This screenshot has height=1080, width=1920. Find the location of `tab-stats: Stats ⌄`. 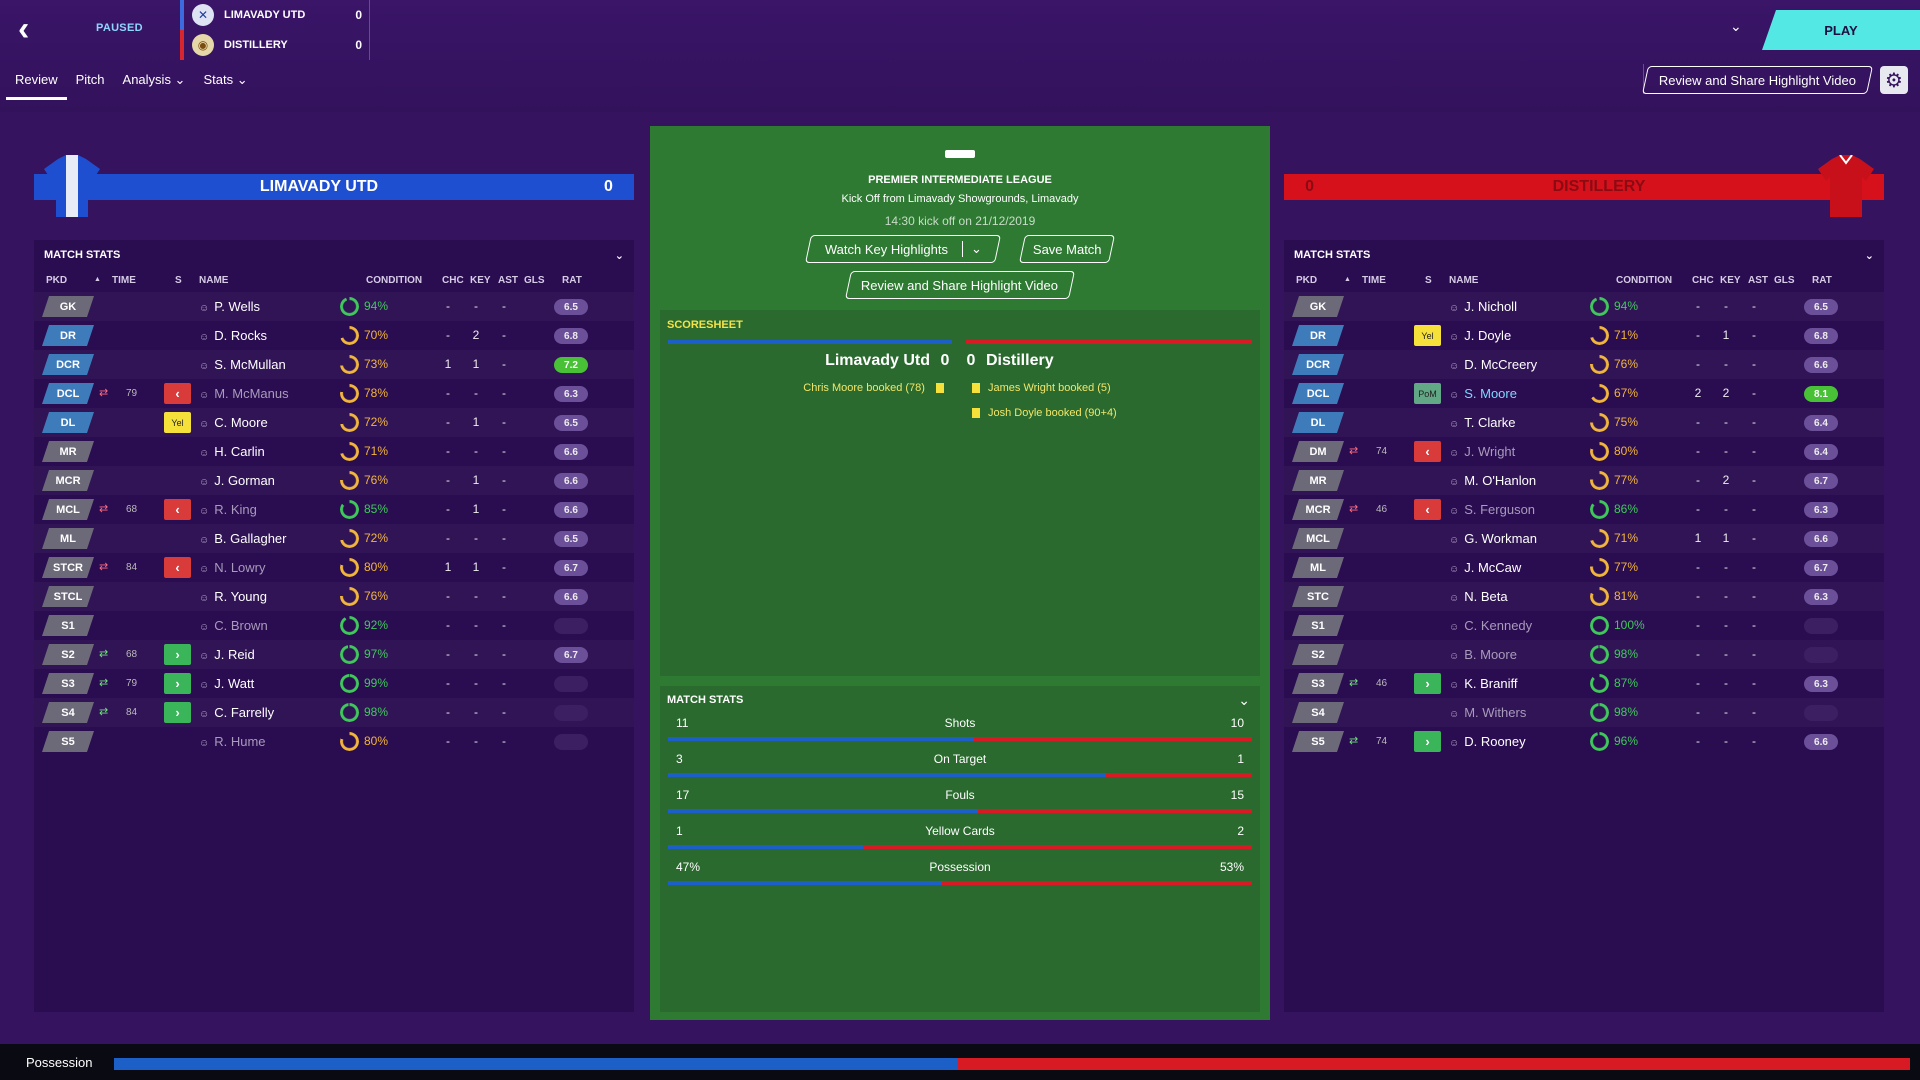

tab-stats: Stats ⌄ is located at coordinates (225, 85).